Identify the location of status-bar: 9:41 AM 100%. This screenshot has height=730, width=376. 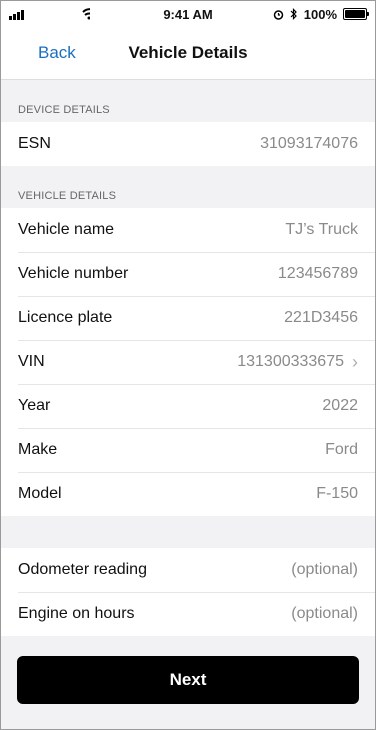
(188, 14).